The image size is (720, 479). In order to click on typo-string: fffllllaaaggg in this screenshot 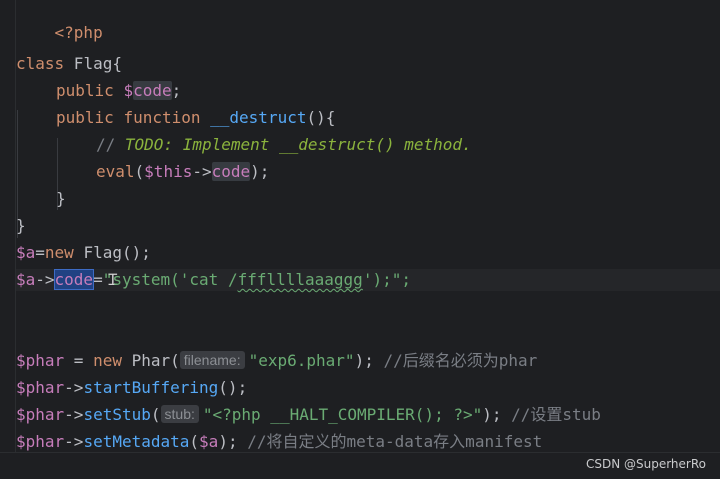, I will do `click(300, 279)`.